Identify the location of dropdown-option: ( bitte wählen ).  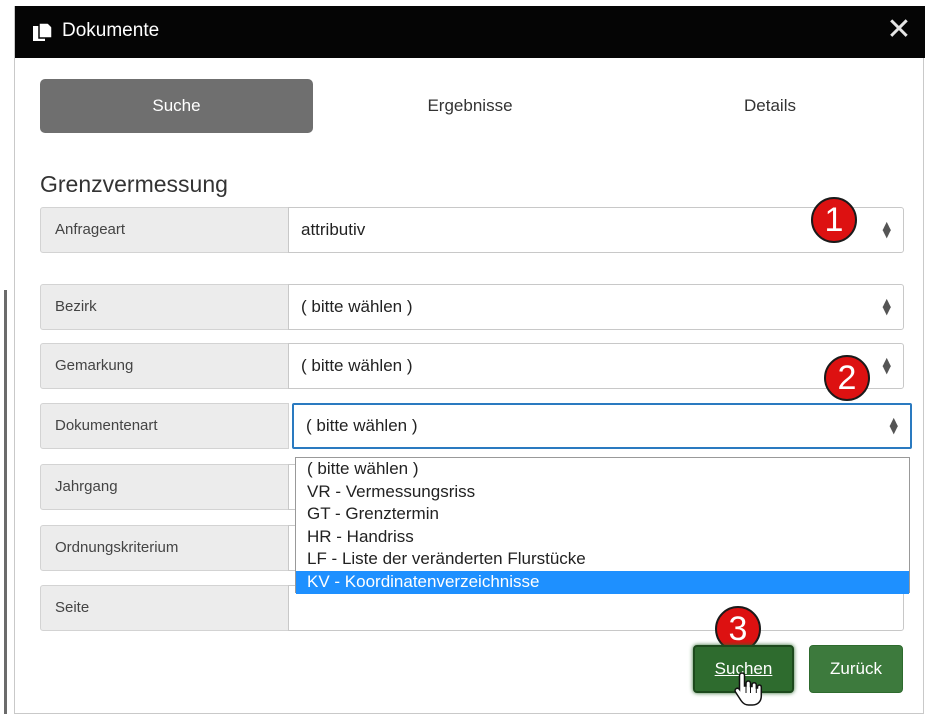
(602, 469).